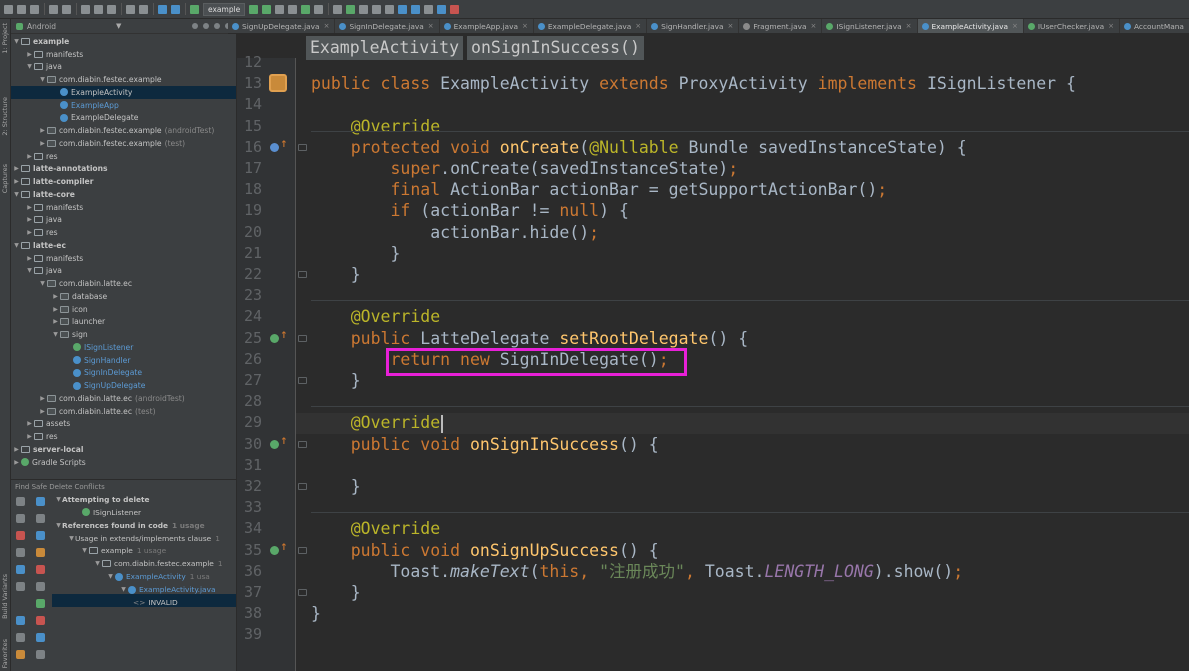 The image size is (1189, 671). Describe the element at coordinates (455, 232) in the screenshot. I see `code-line: actionBar.hide();` at that location.